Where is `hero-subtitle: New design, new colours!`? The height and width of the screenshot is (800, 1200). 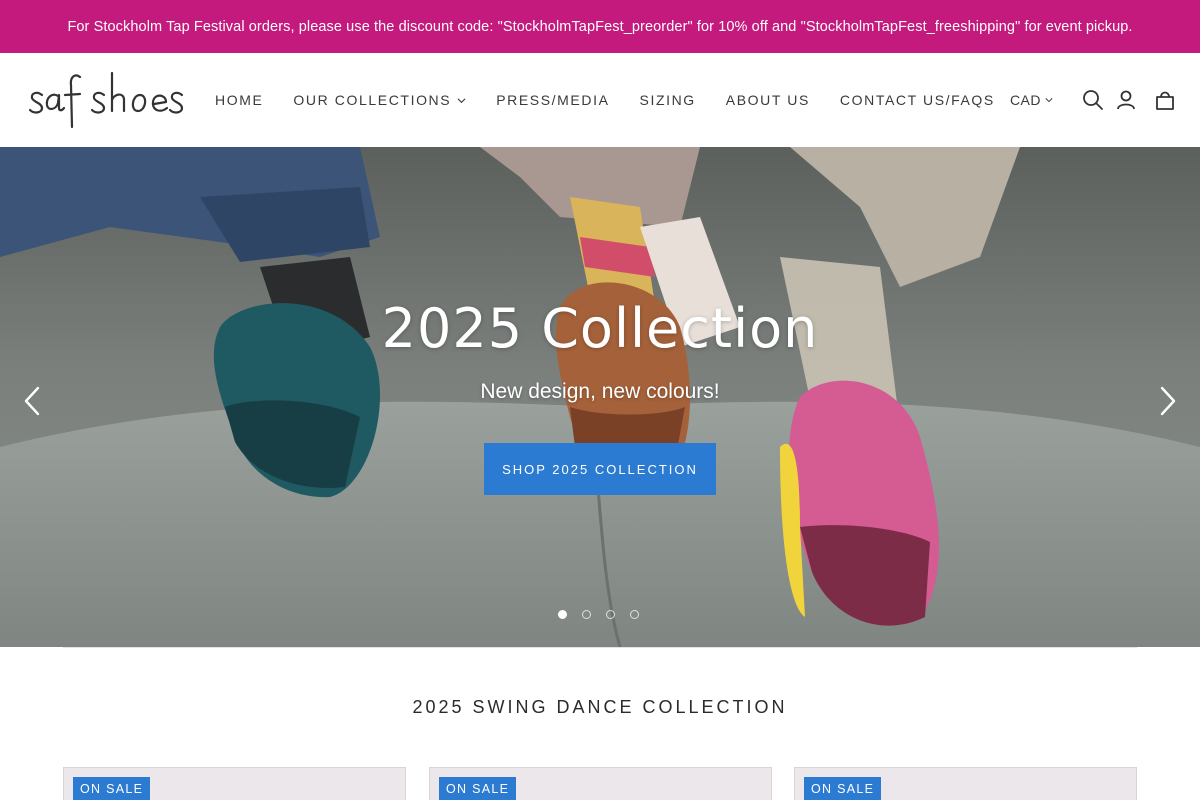
hero-subtitle: New design, new colours! is located at coordinates (600, 391).